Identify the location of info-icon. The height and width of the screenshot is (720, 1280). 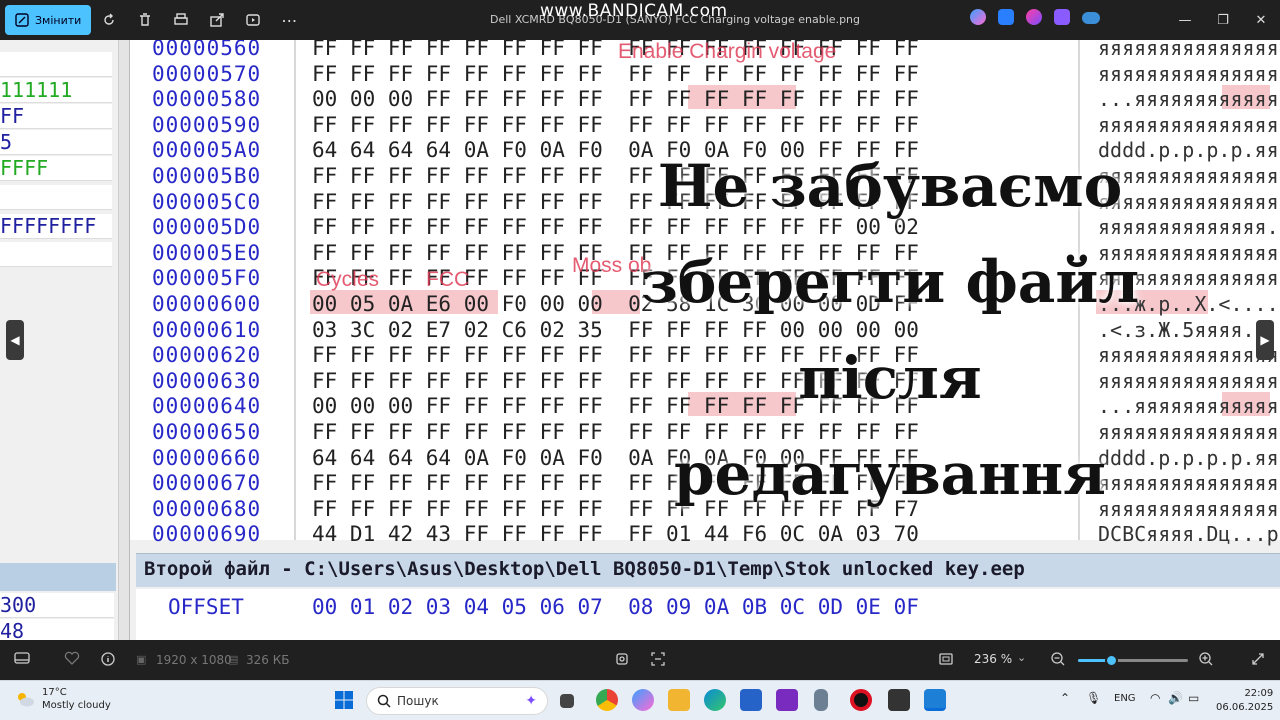
(108, 660).